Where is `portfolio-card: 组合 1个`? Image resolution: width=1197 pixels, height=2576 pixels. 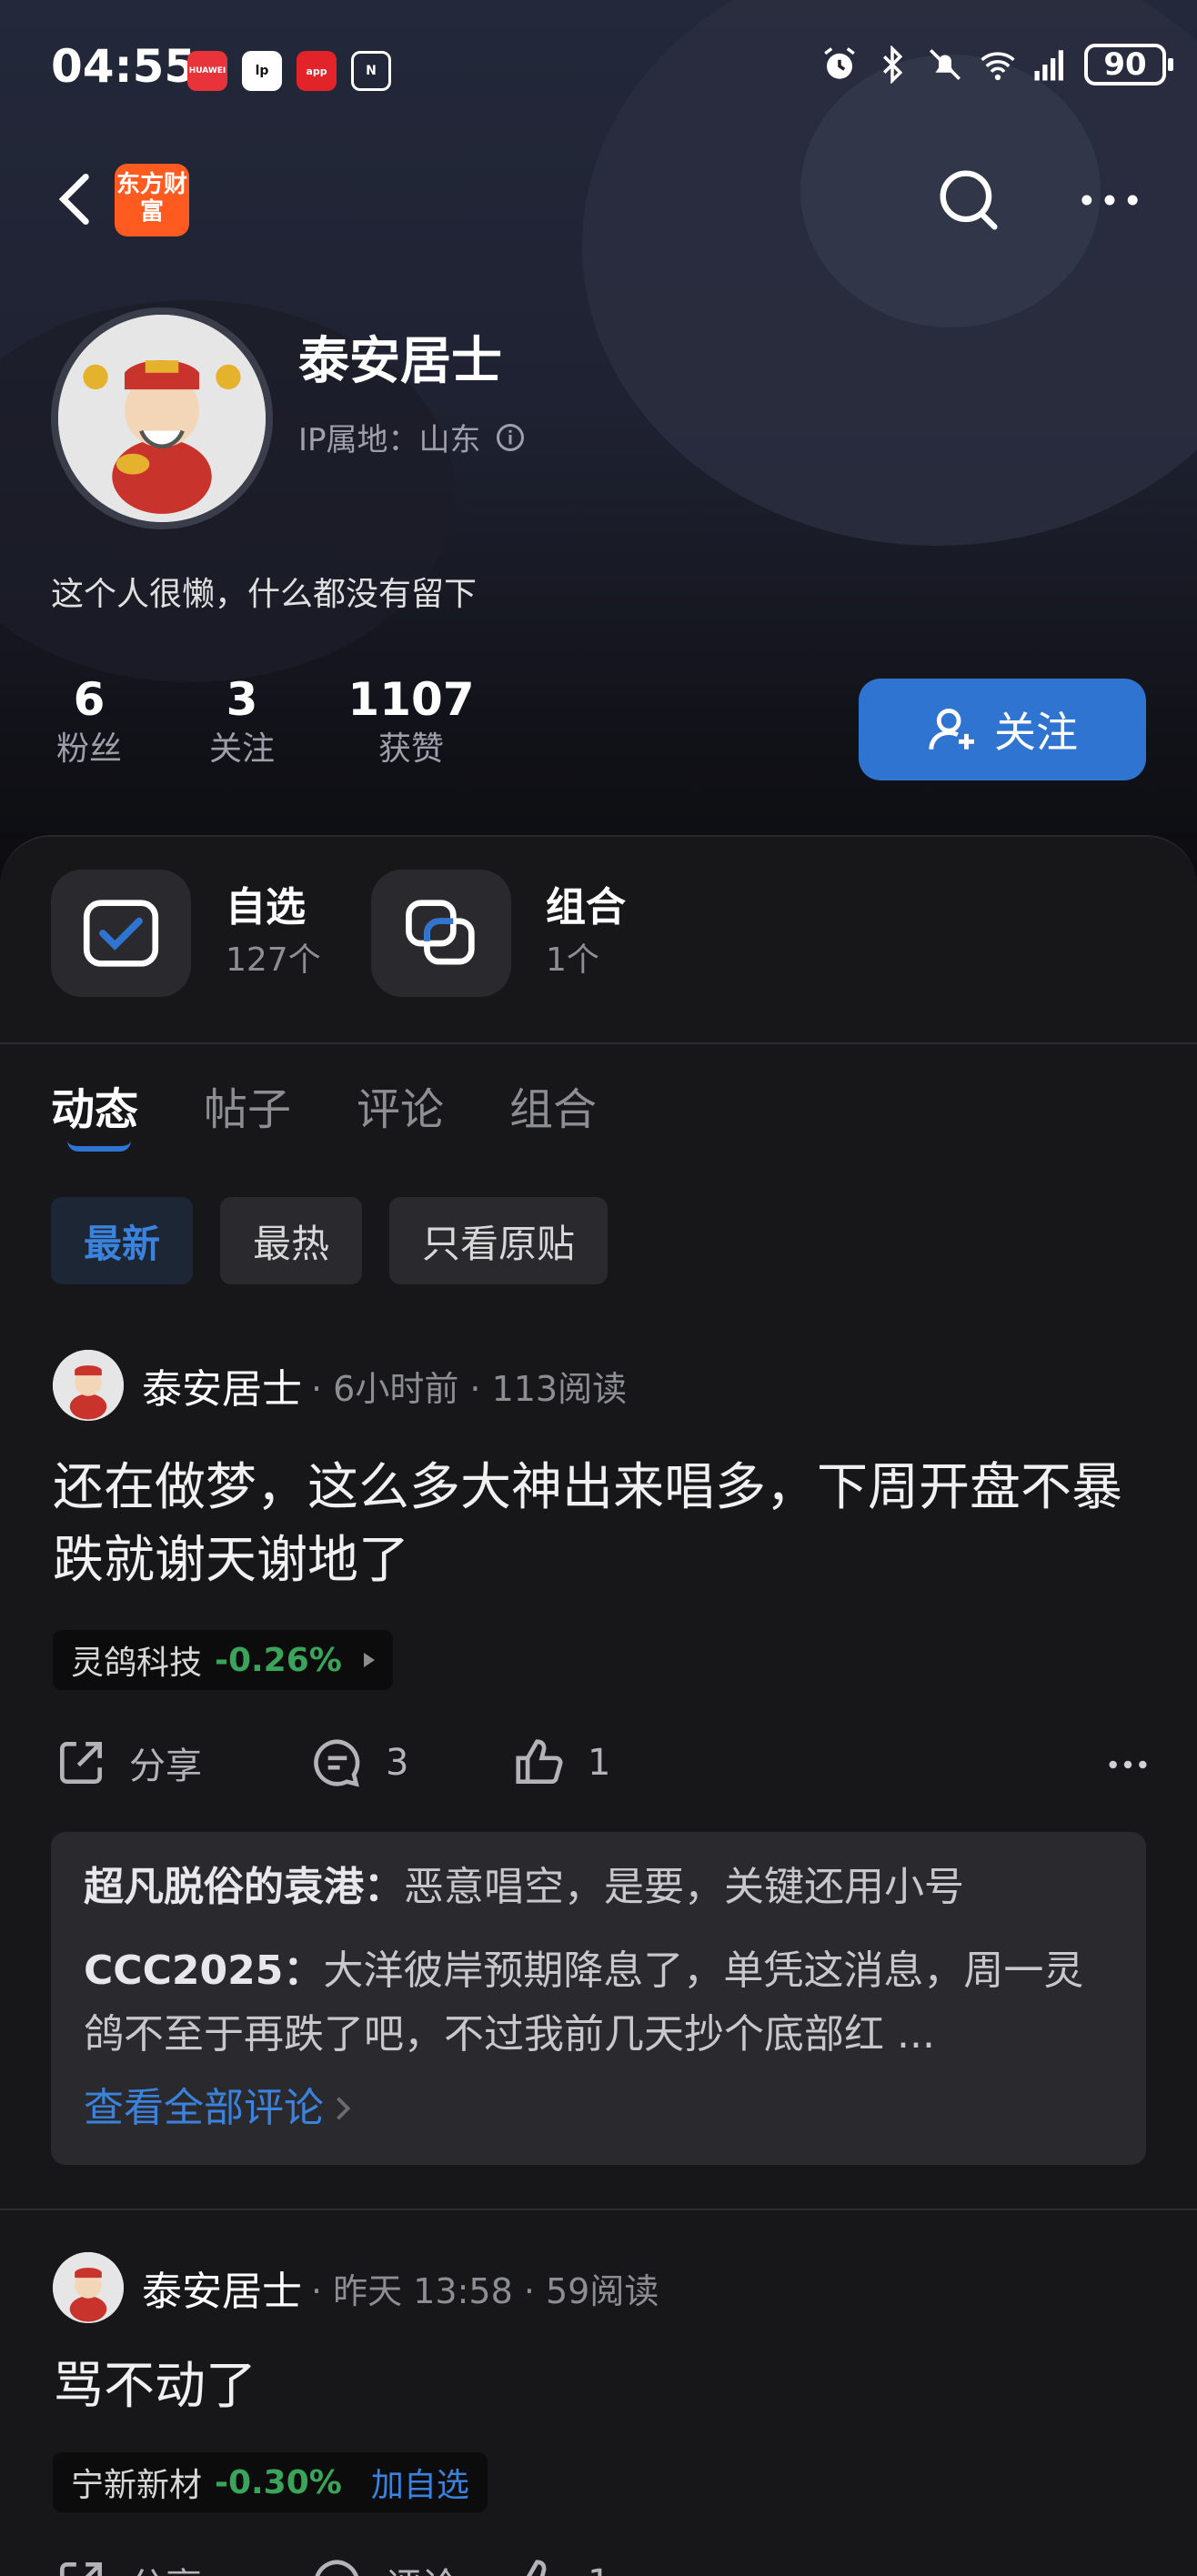 portfolio-card: 组合 1个 is located at coordinates (498, 933).